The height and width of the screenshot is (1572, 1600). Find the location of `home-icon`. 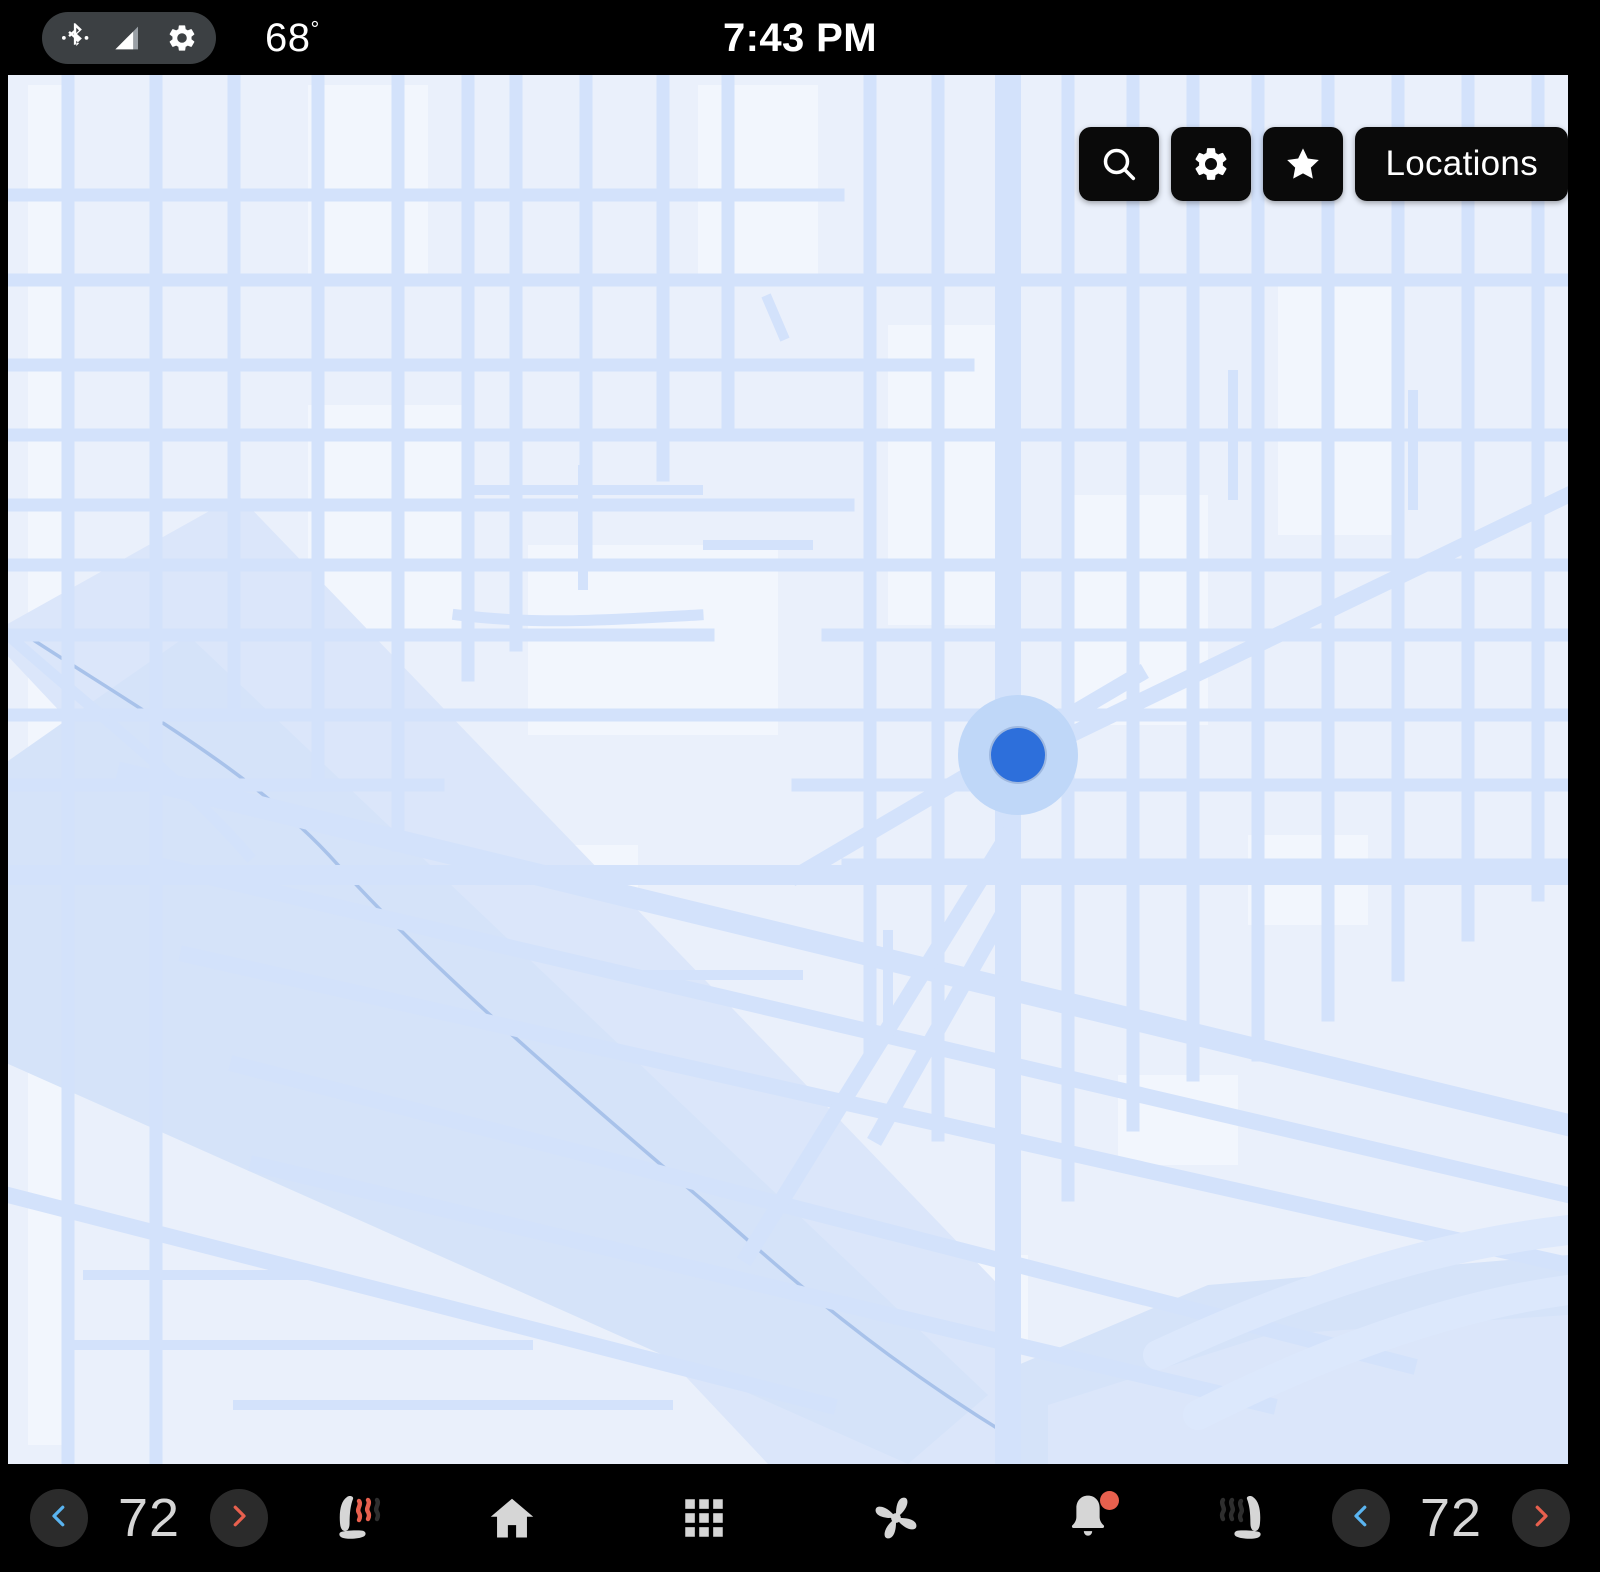

home-icon is located at coordinates (512, 1518).